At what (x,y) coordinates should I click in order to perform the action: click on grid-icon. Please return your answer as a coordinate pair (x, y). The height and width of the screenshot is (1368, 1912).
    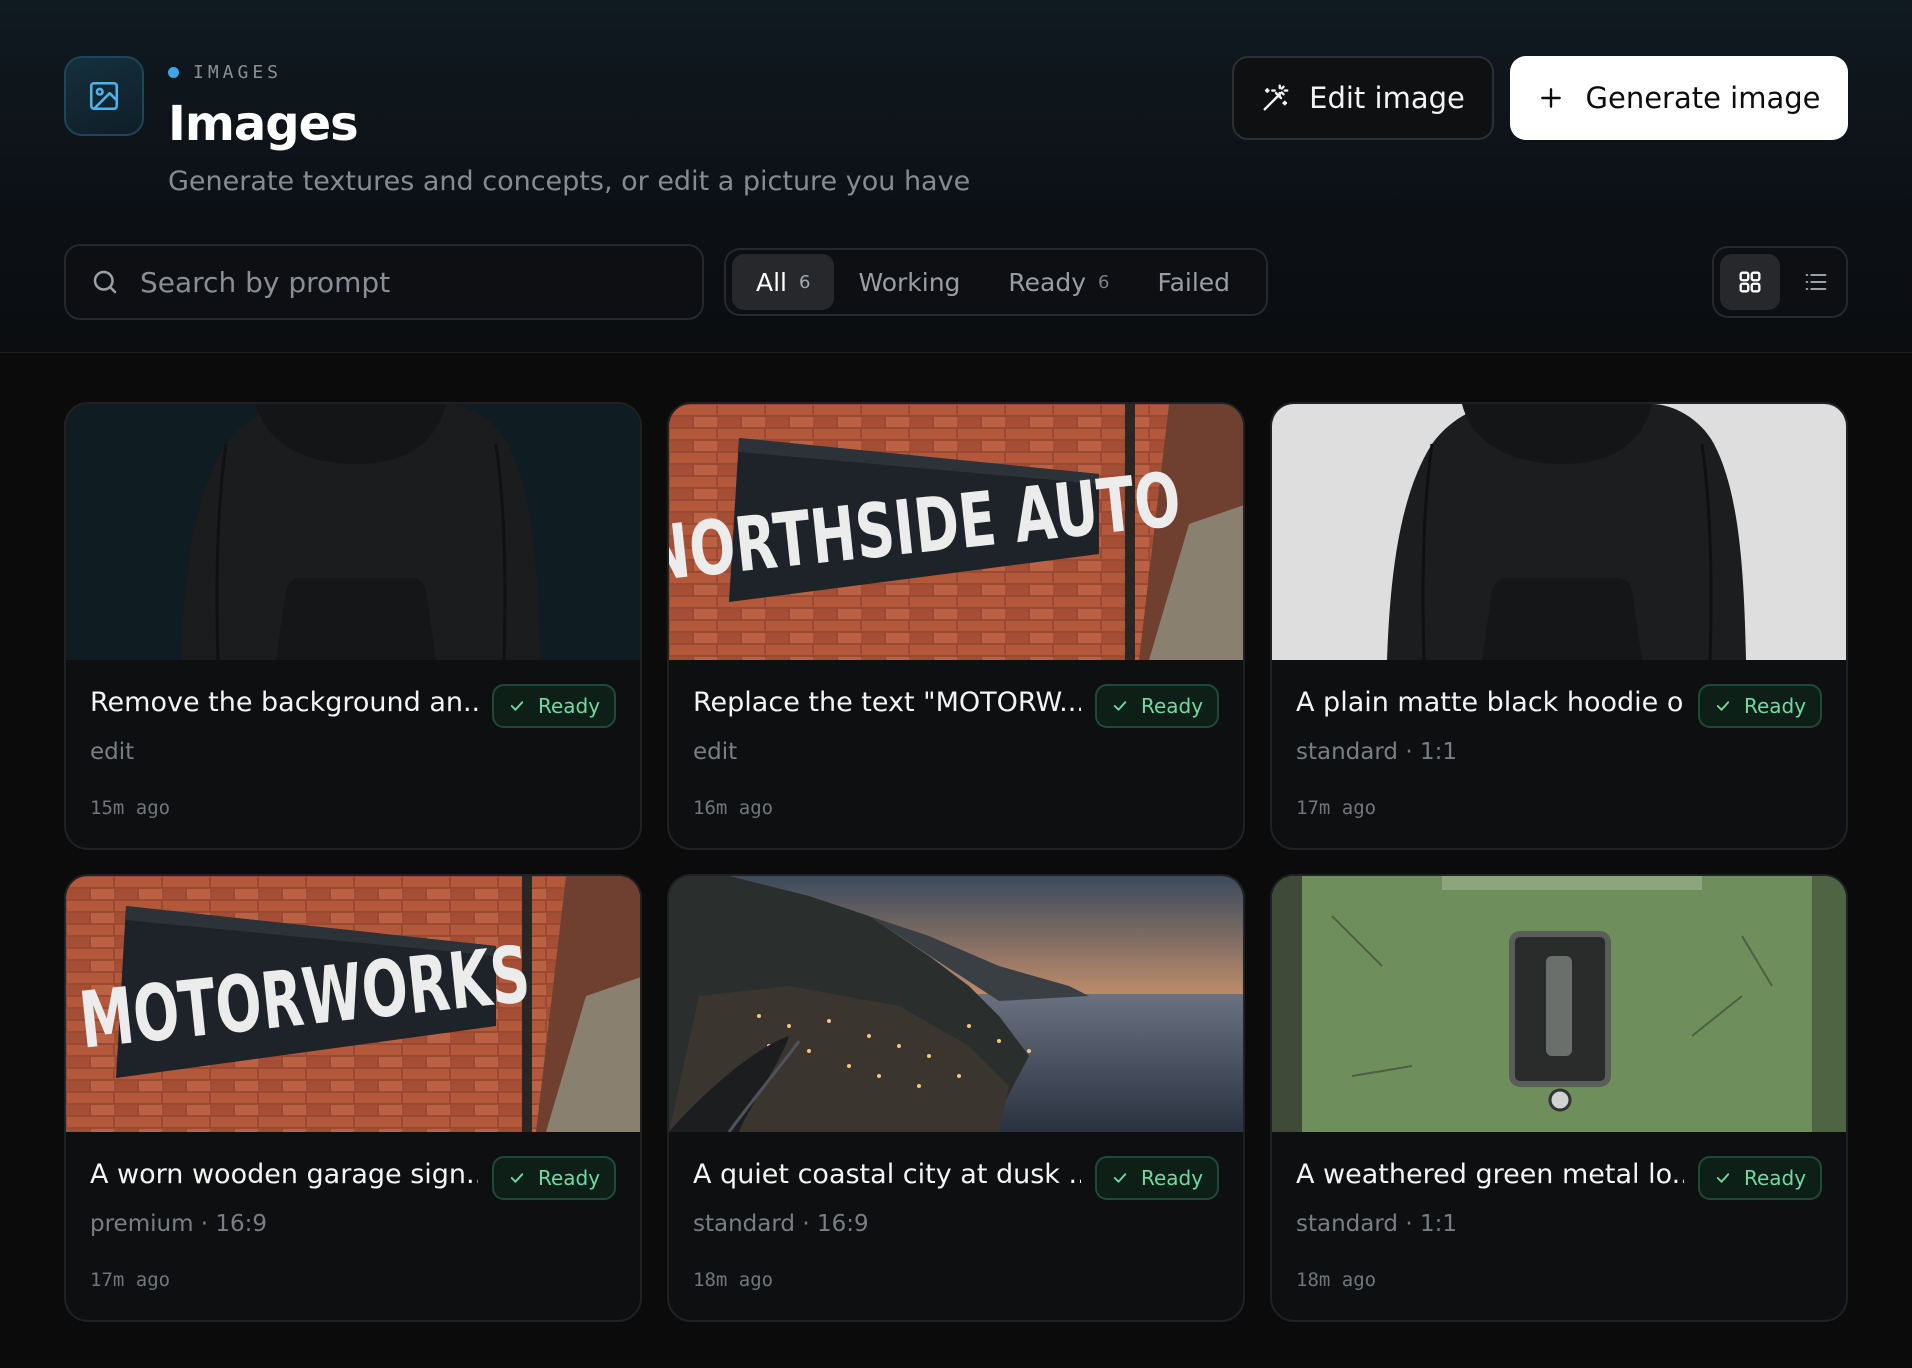
    Looking at the image, I should click on (1750, 282).